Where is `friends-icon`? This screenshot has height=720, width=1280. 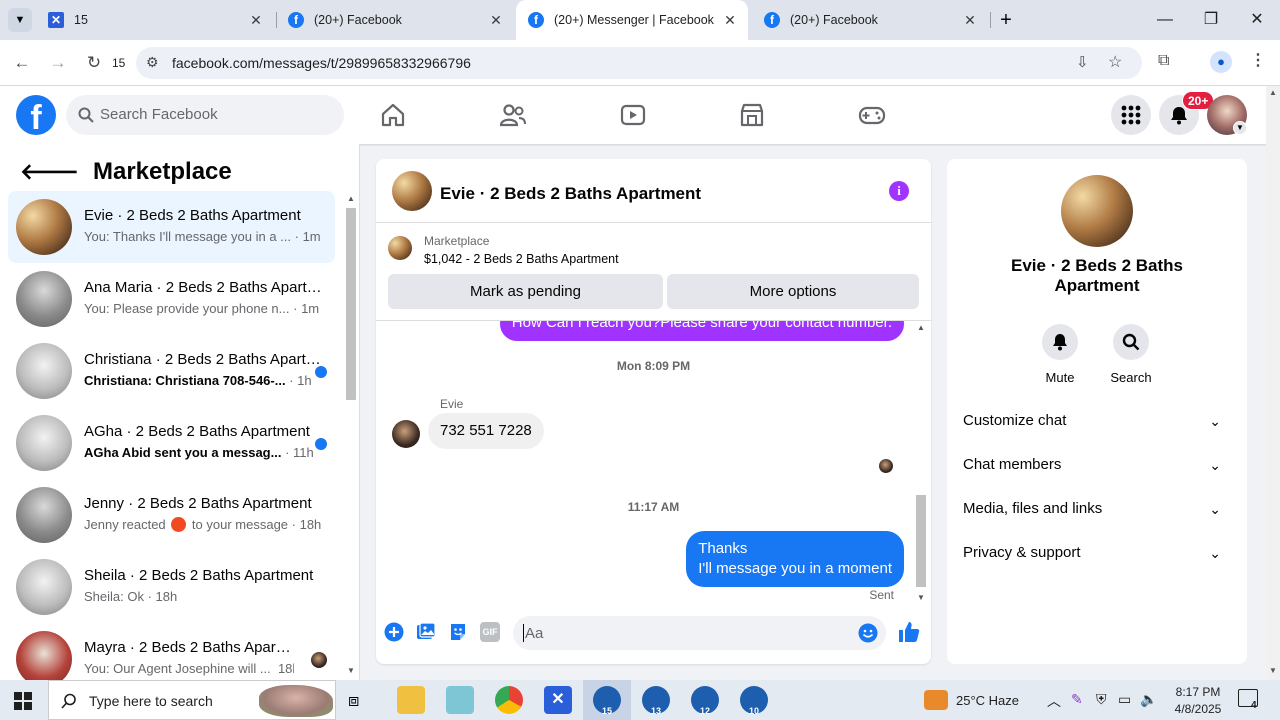
friends-icon is located at coordinates (513, 115).